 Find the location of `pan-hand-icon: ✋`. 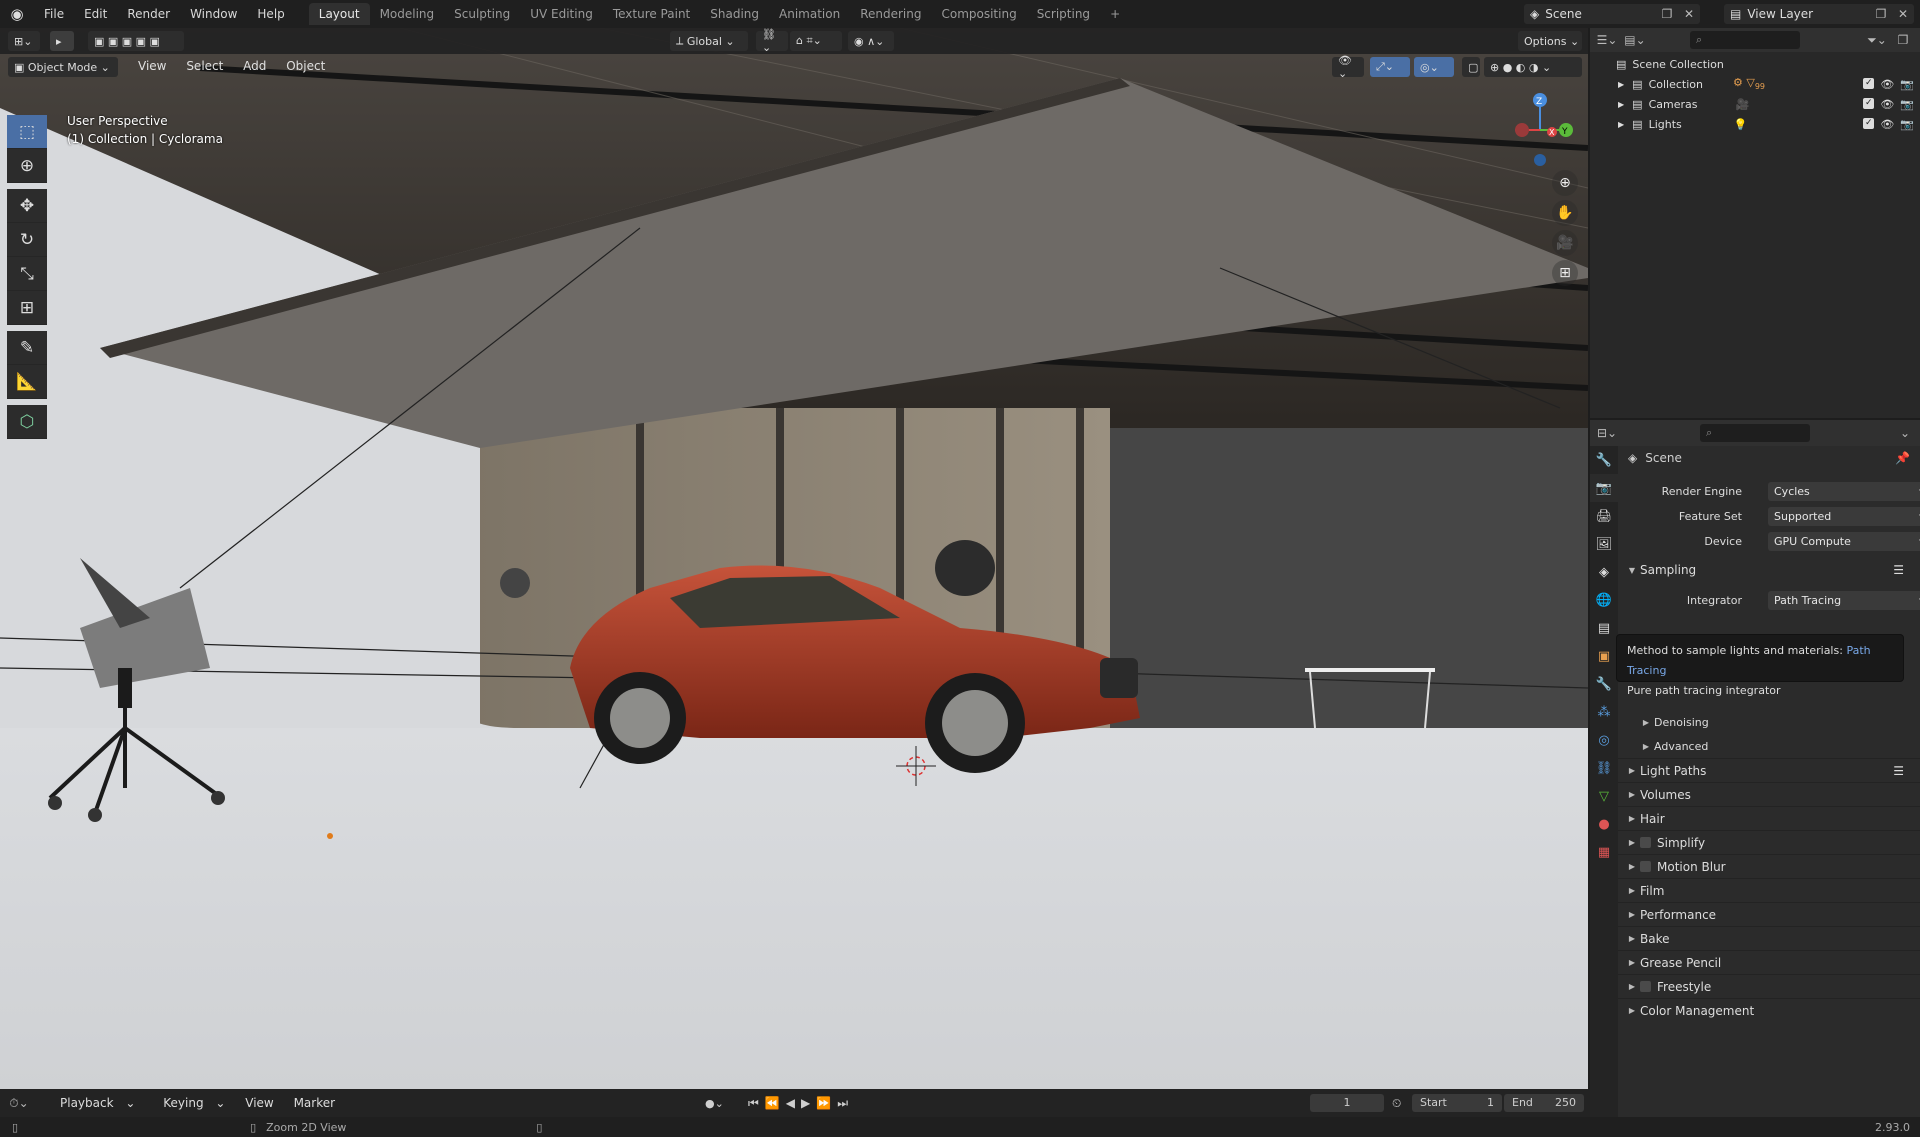

pan-hand-icon: ✋ is located at coordinates (1565, 213).